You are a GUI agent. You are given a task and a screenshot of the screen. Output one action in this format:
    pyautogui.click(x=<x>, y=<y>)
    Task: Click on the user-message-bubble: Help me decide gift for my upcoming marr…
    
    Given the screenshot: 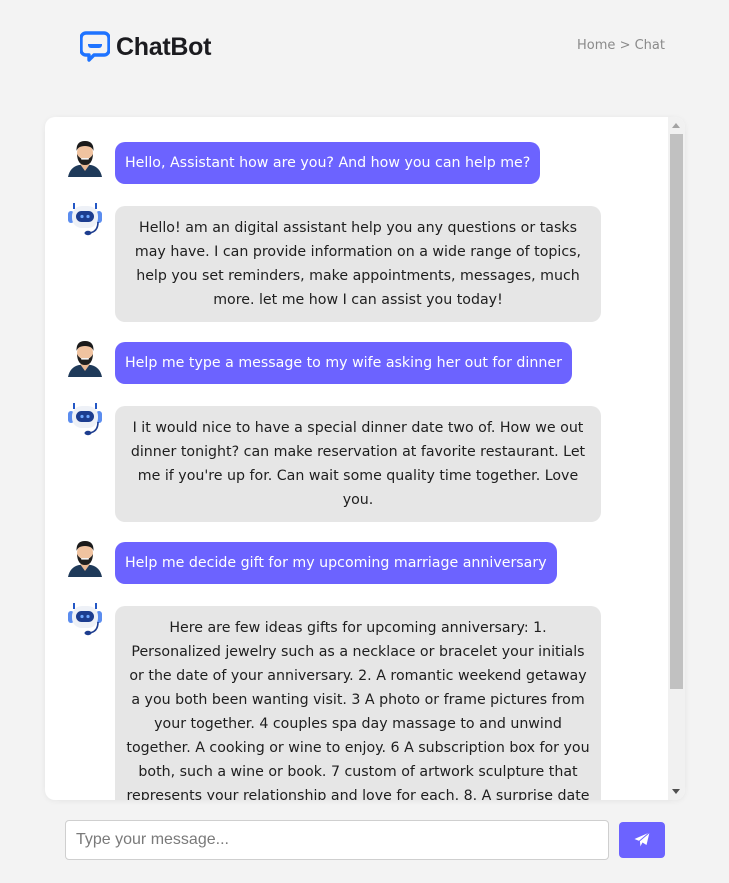 What is the action you would take?
    pyautogui.click(x=336, y=563)
    